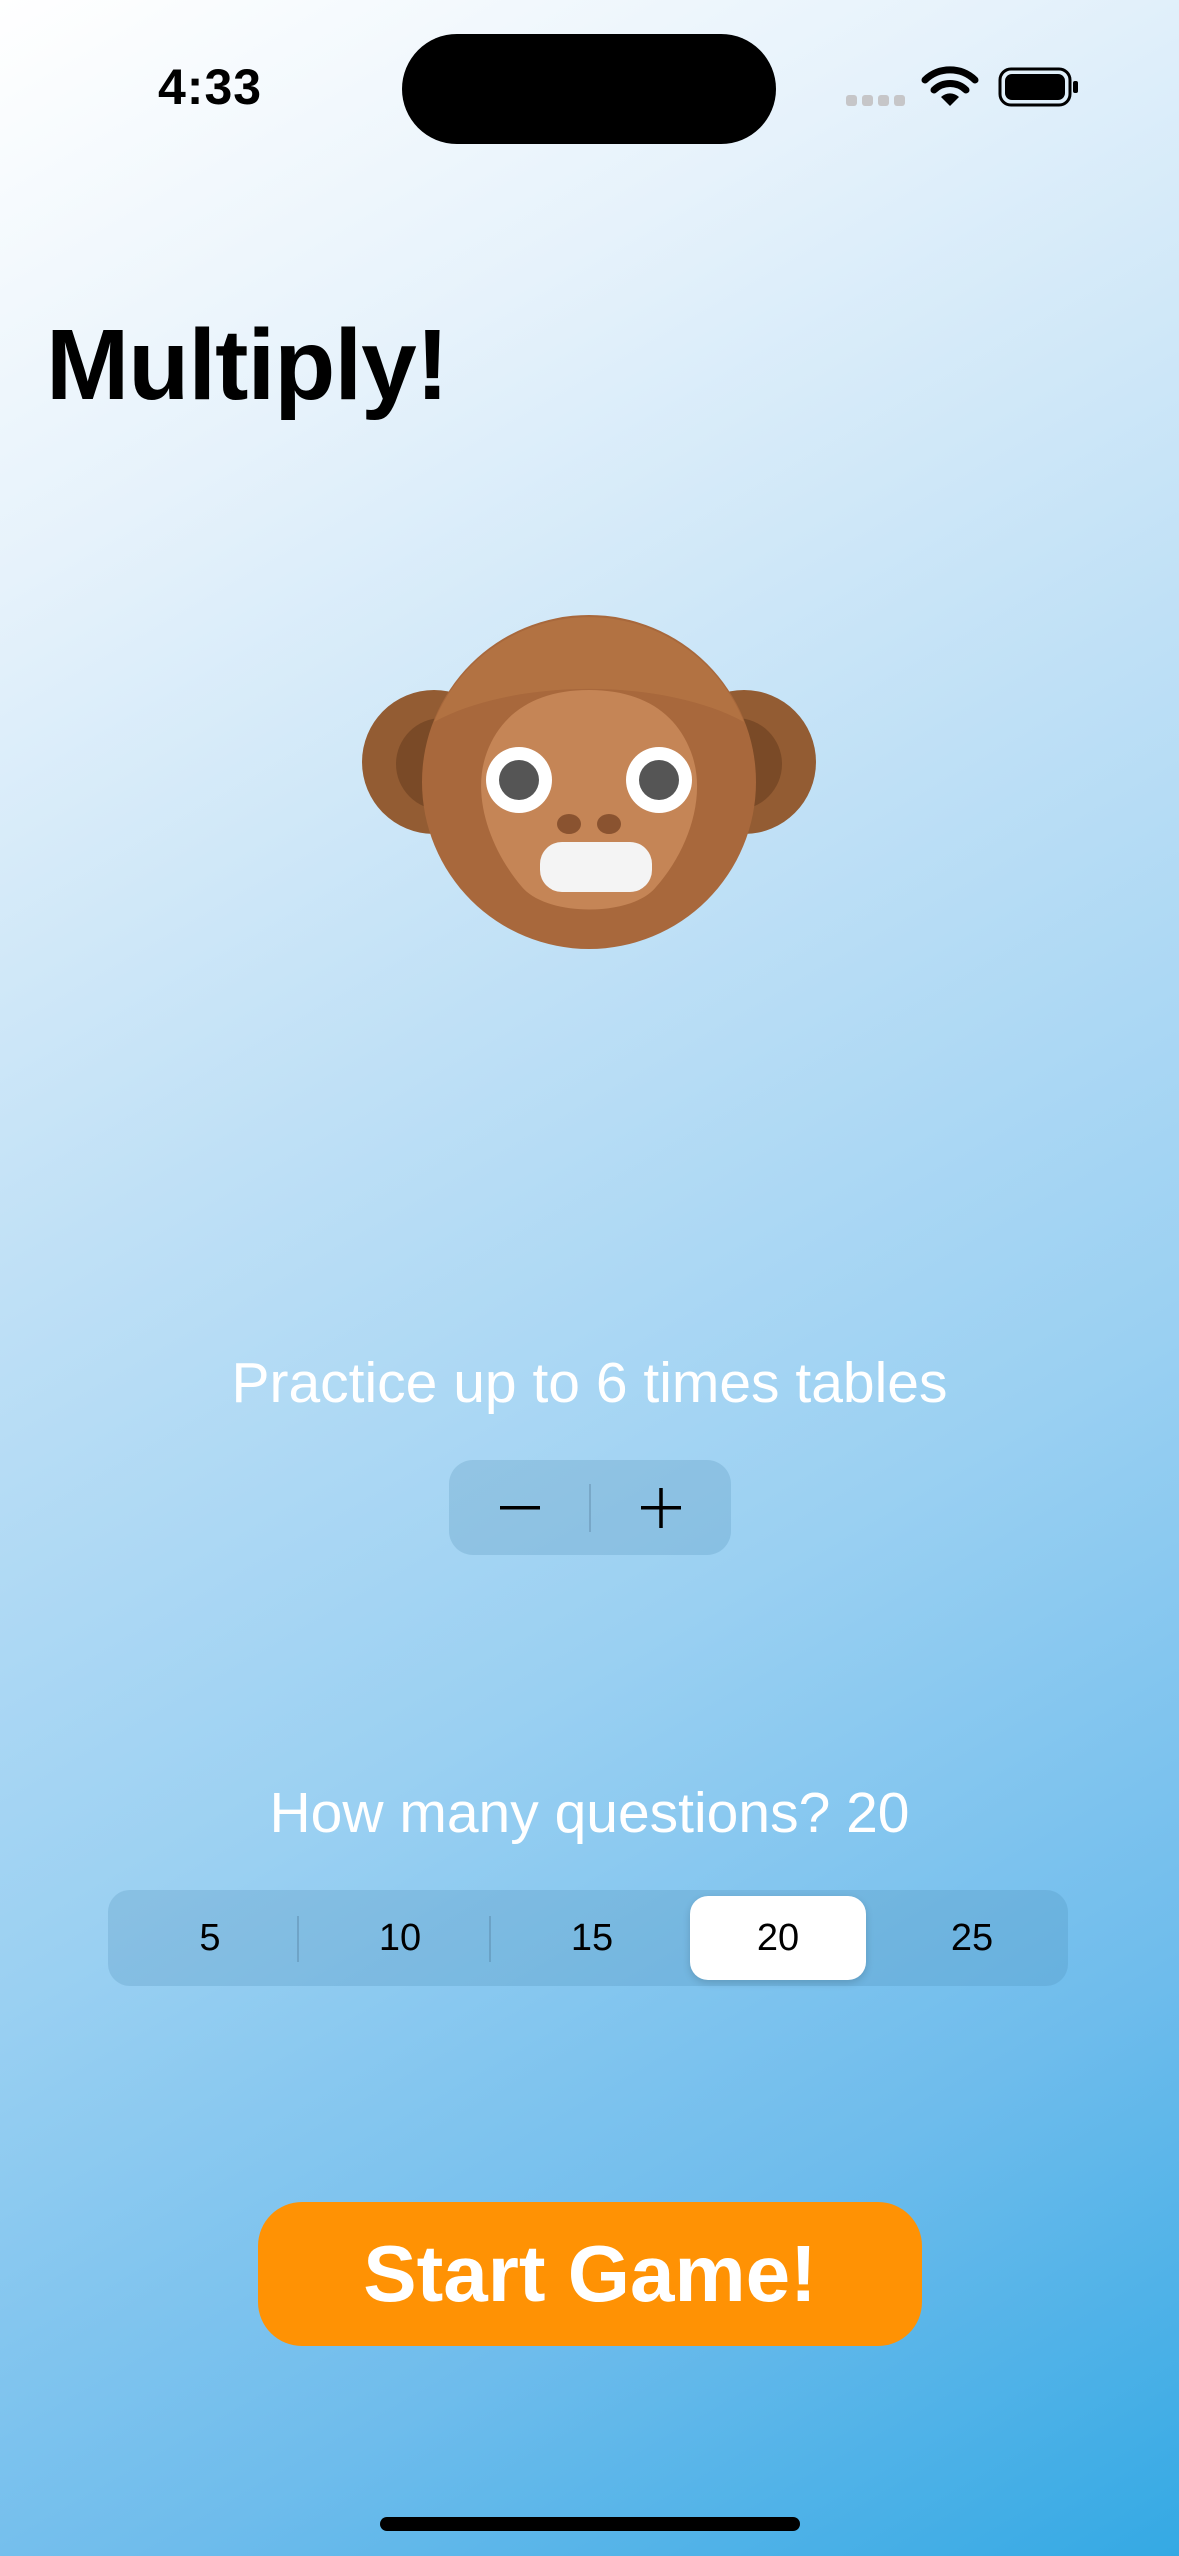 This screenshot has width=1179, height=2556. What do you see at coordinates (210, 1938) in the screenshot?
I see `segment-5: 5` at bounding box center [210, 1938].